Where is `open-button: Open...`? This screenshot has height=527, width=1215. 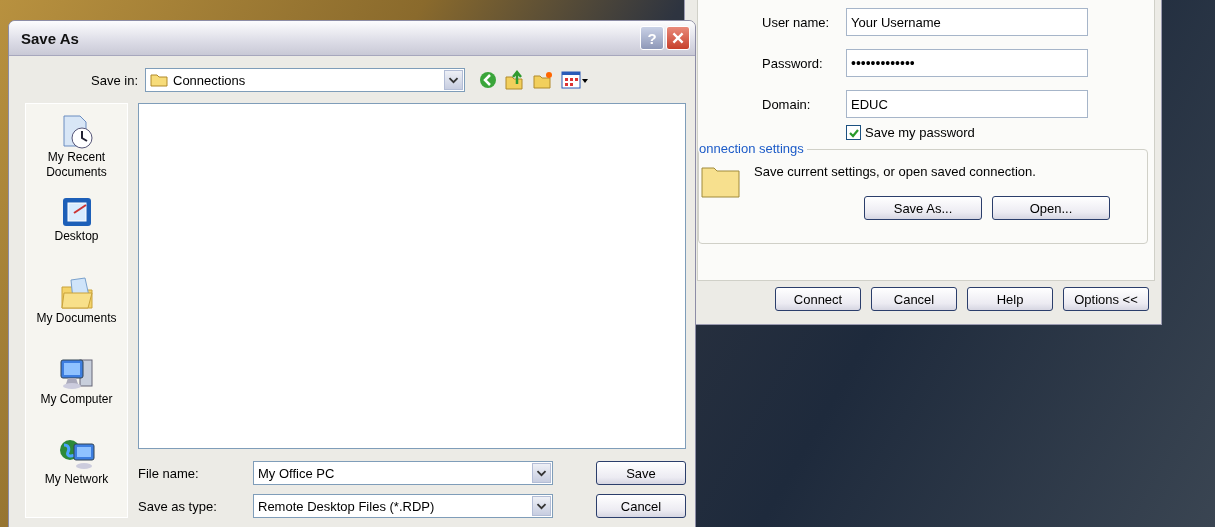
open-button: Open... is located at coordinates (1051, 208).